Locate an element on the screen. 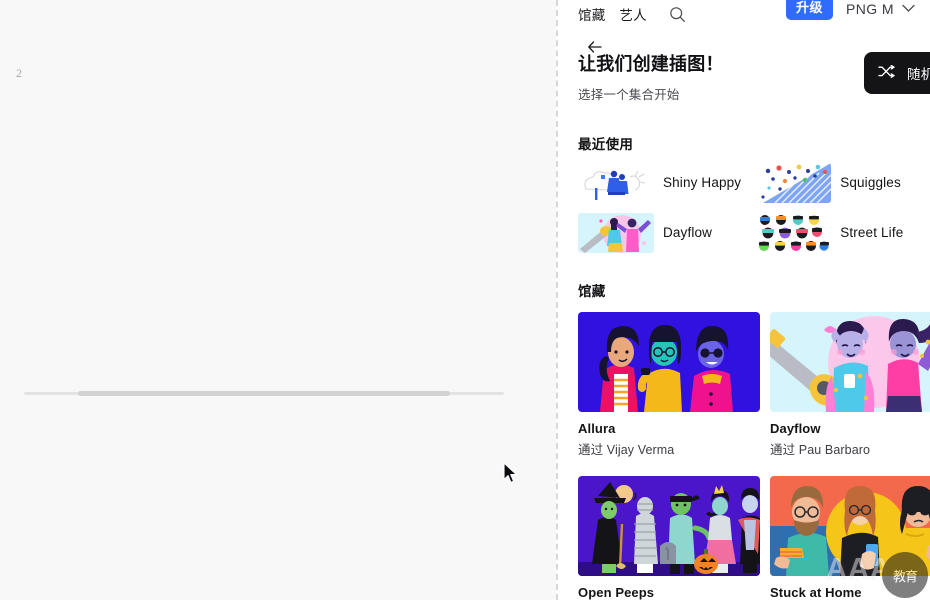 The height and width of the screenshot is (600, 930). randomize-label: 随机化 is located at coordinates (918, 74).